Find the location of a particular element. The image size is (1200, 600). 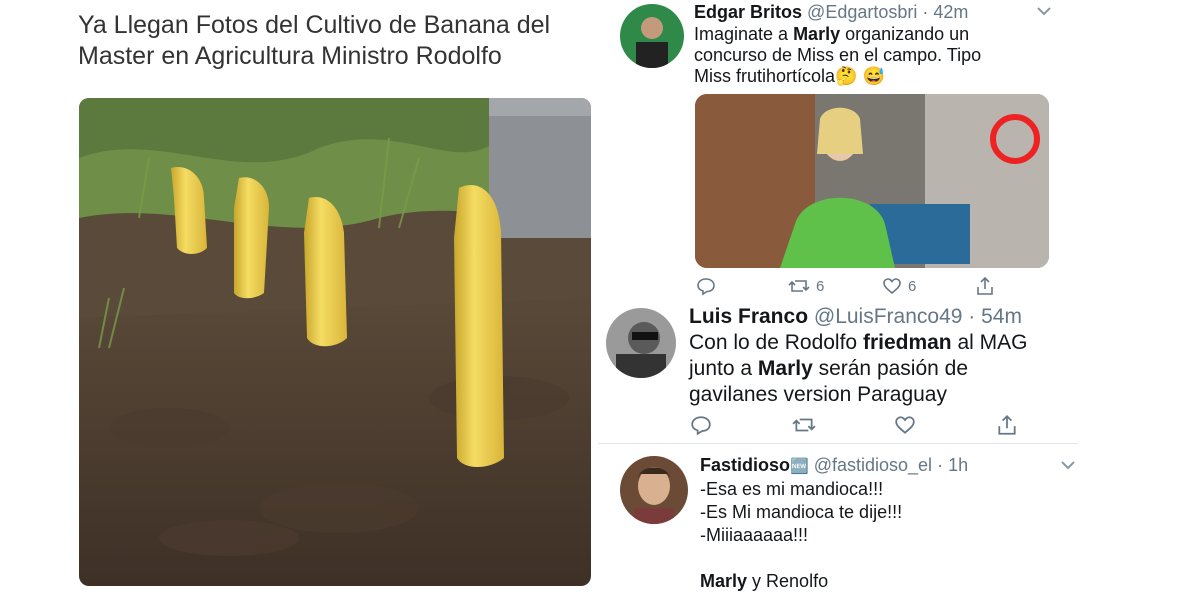

divider is located at coordinates (838, 443).